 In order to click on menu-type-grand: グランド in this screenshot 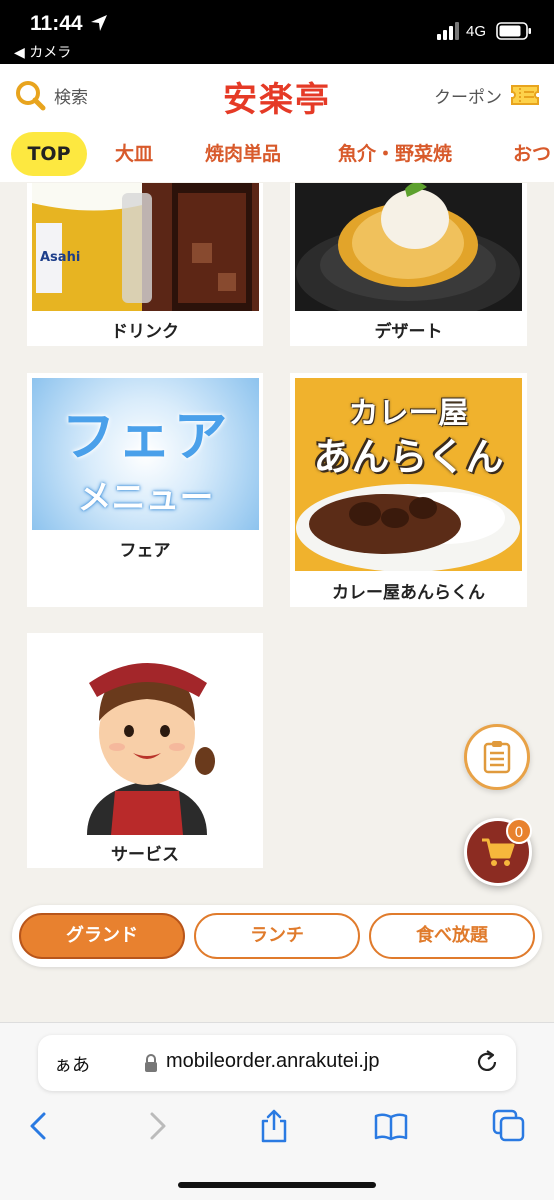, I will do `click(102, 936)`.